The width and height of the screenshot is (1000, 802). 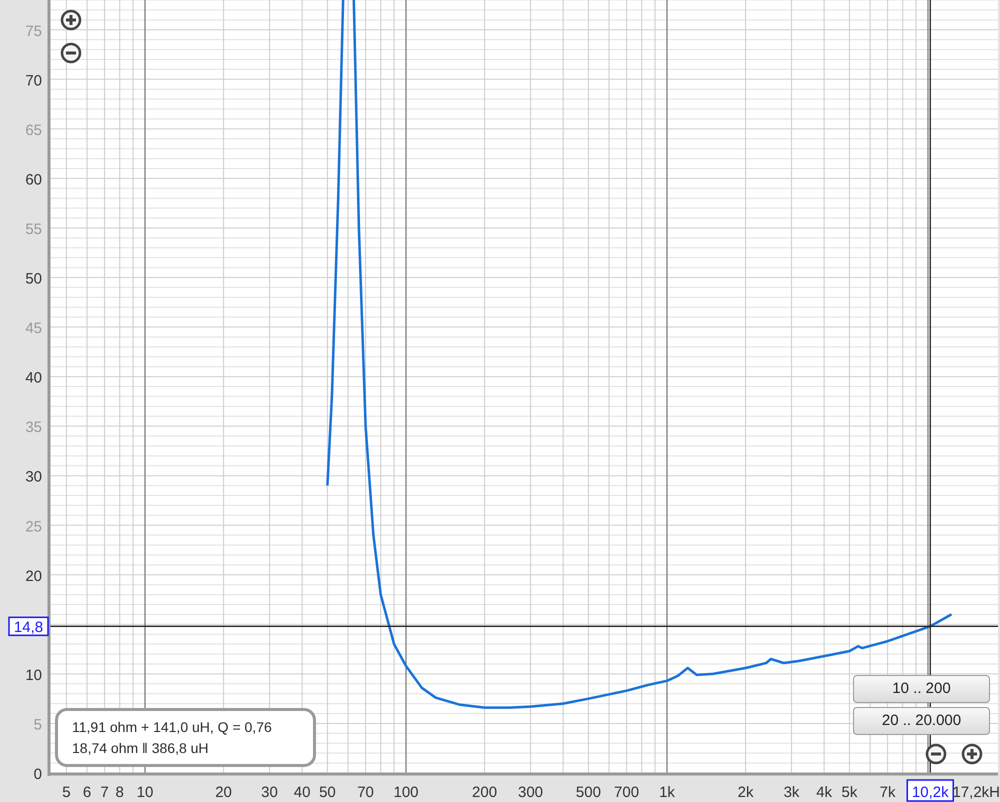 What do you see at coordinates (588, 792) in the screenshot?
I see `x-axis-label: 500` at bounding box center [588, 792].